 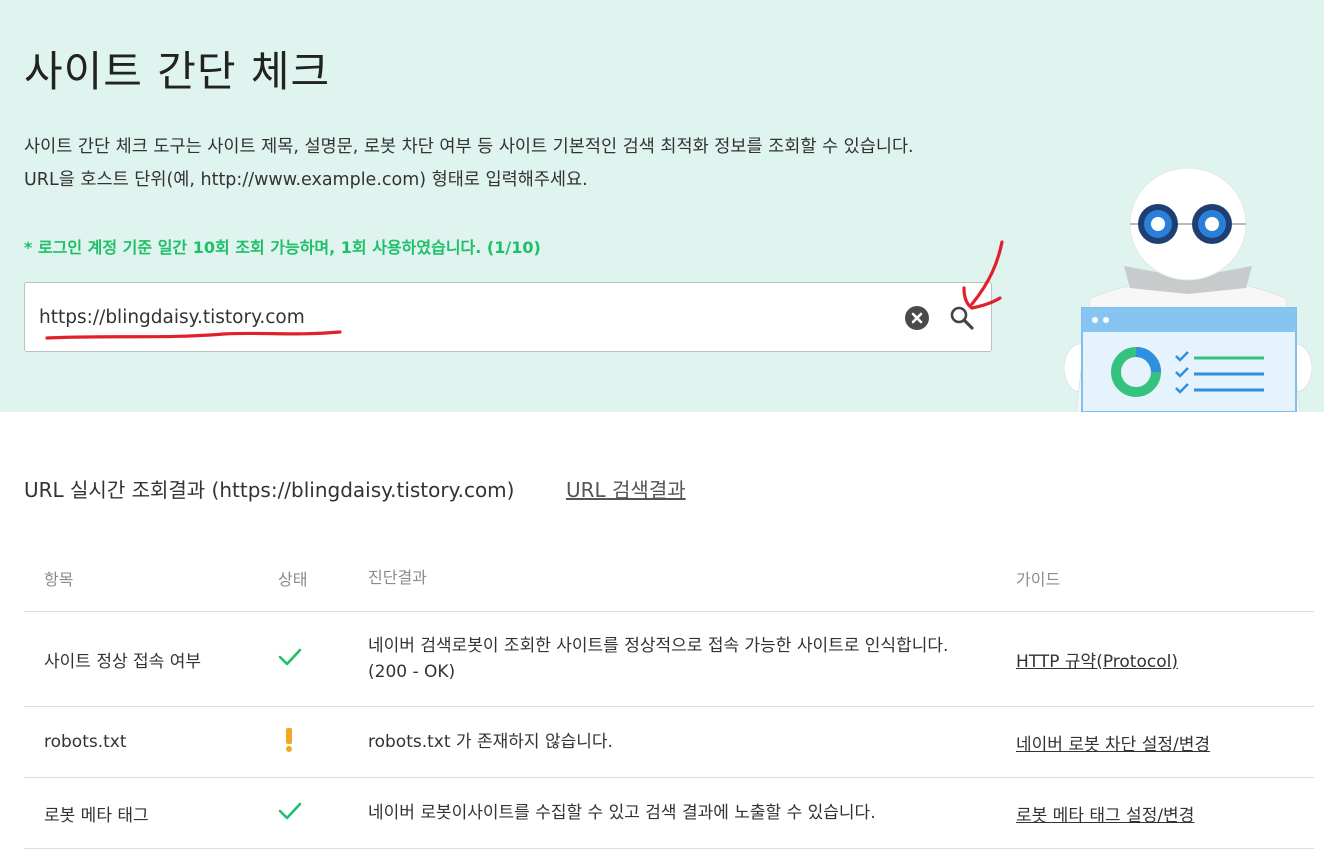 I want to click on exclamation-icon, so click(x=289, y=739).